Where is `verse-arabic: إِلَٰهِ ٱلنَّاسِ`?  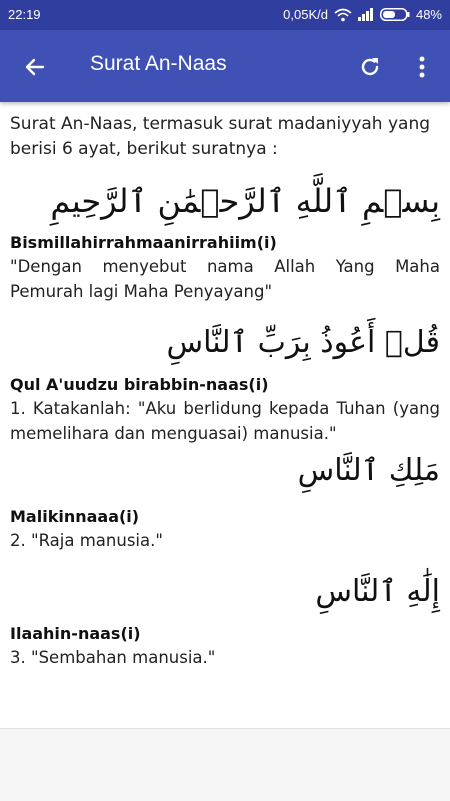
verse-arabic: إِلَٰهِ ٱلنَّاسِ is located at coordinates (377, 591).